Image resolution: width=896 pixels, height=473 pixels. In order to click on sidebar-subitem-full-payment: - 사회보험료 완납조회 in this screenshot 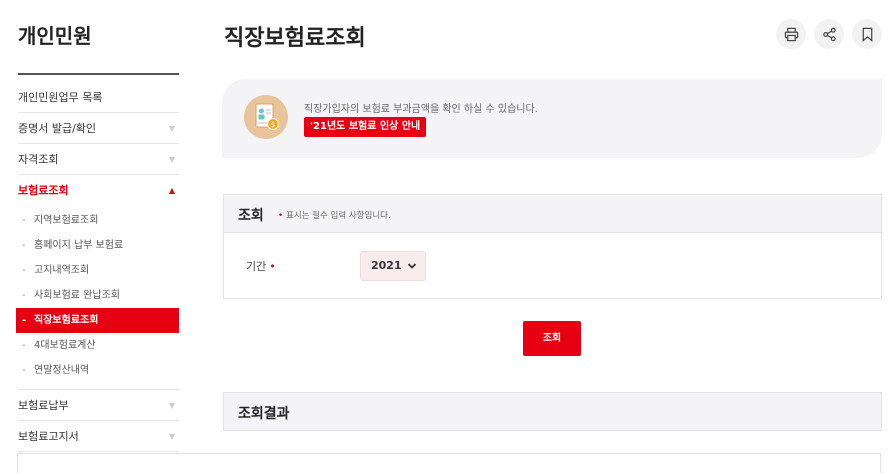, I will do `click(98, 295)`.